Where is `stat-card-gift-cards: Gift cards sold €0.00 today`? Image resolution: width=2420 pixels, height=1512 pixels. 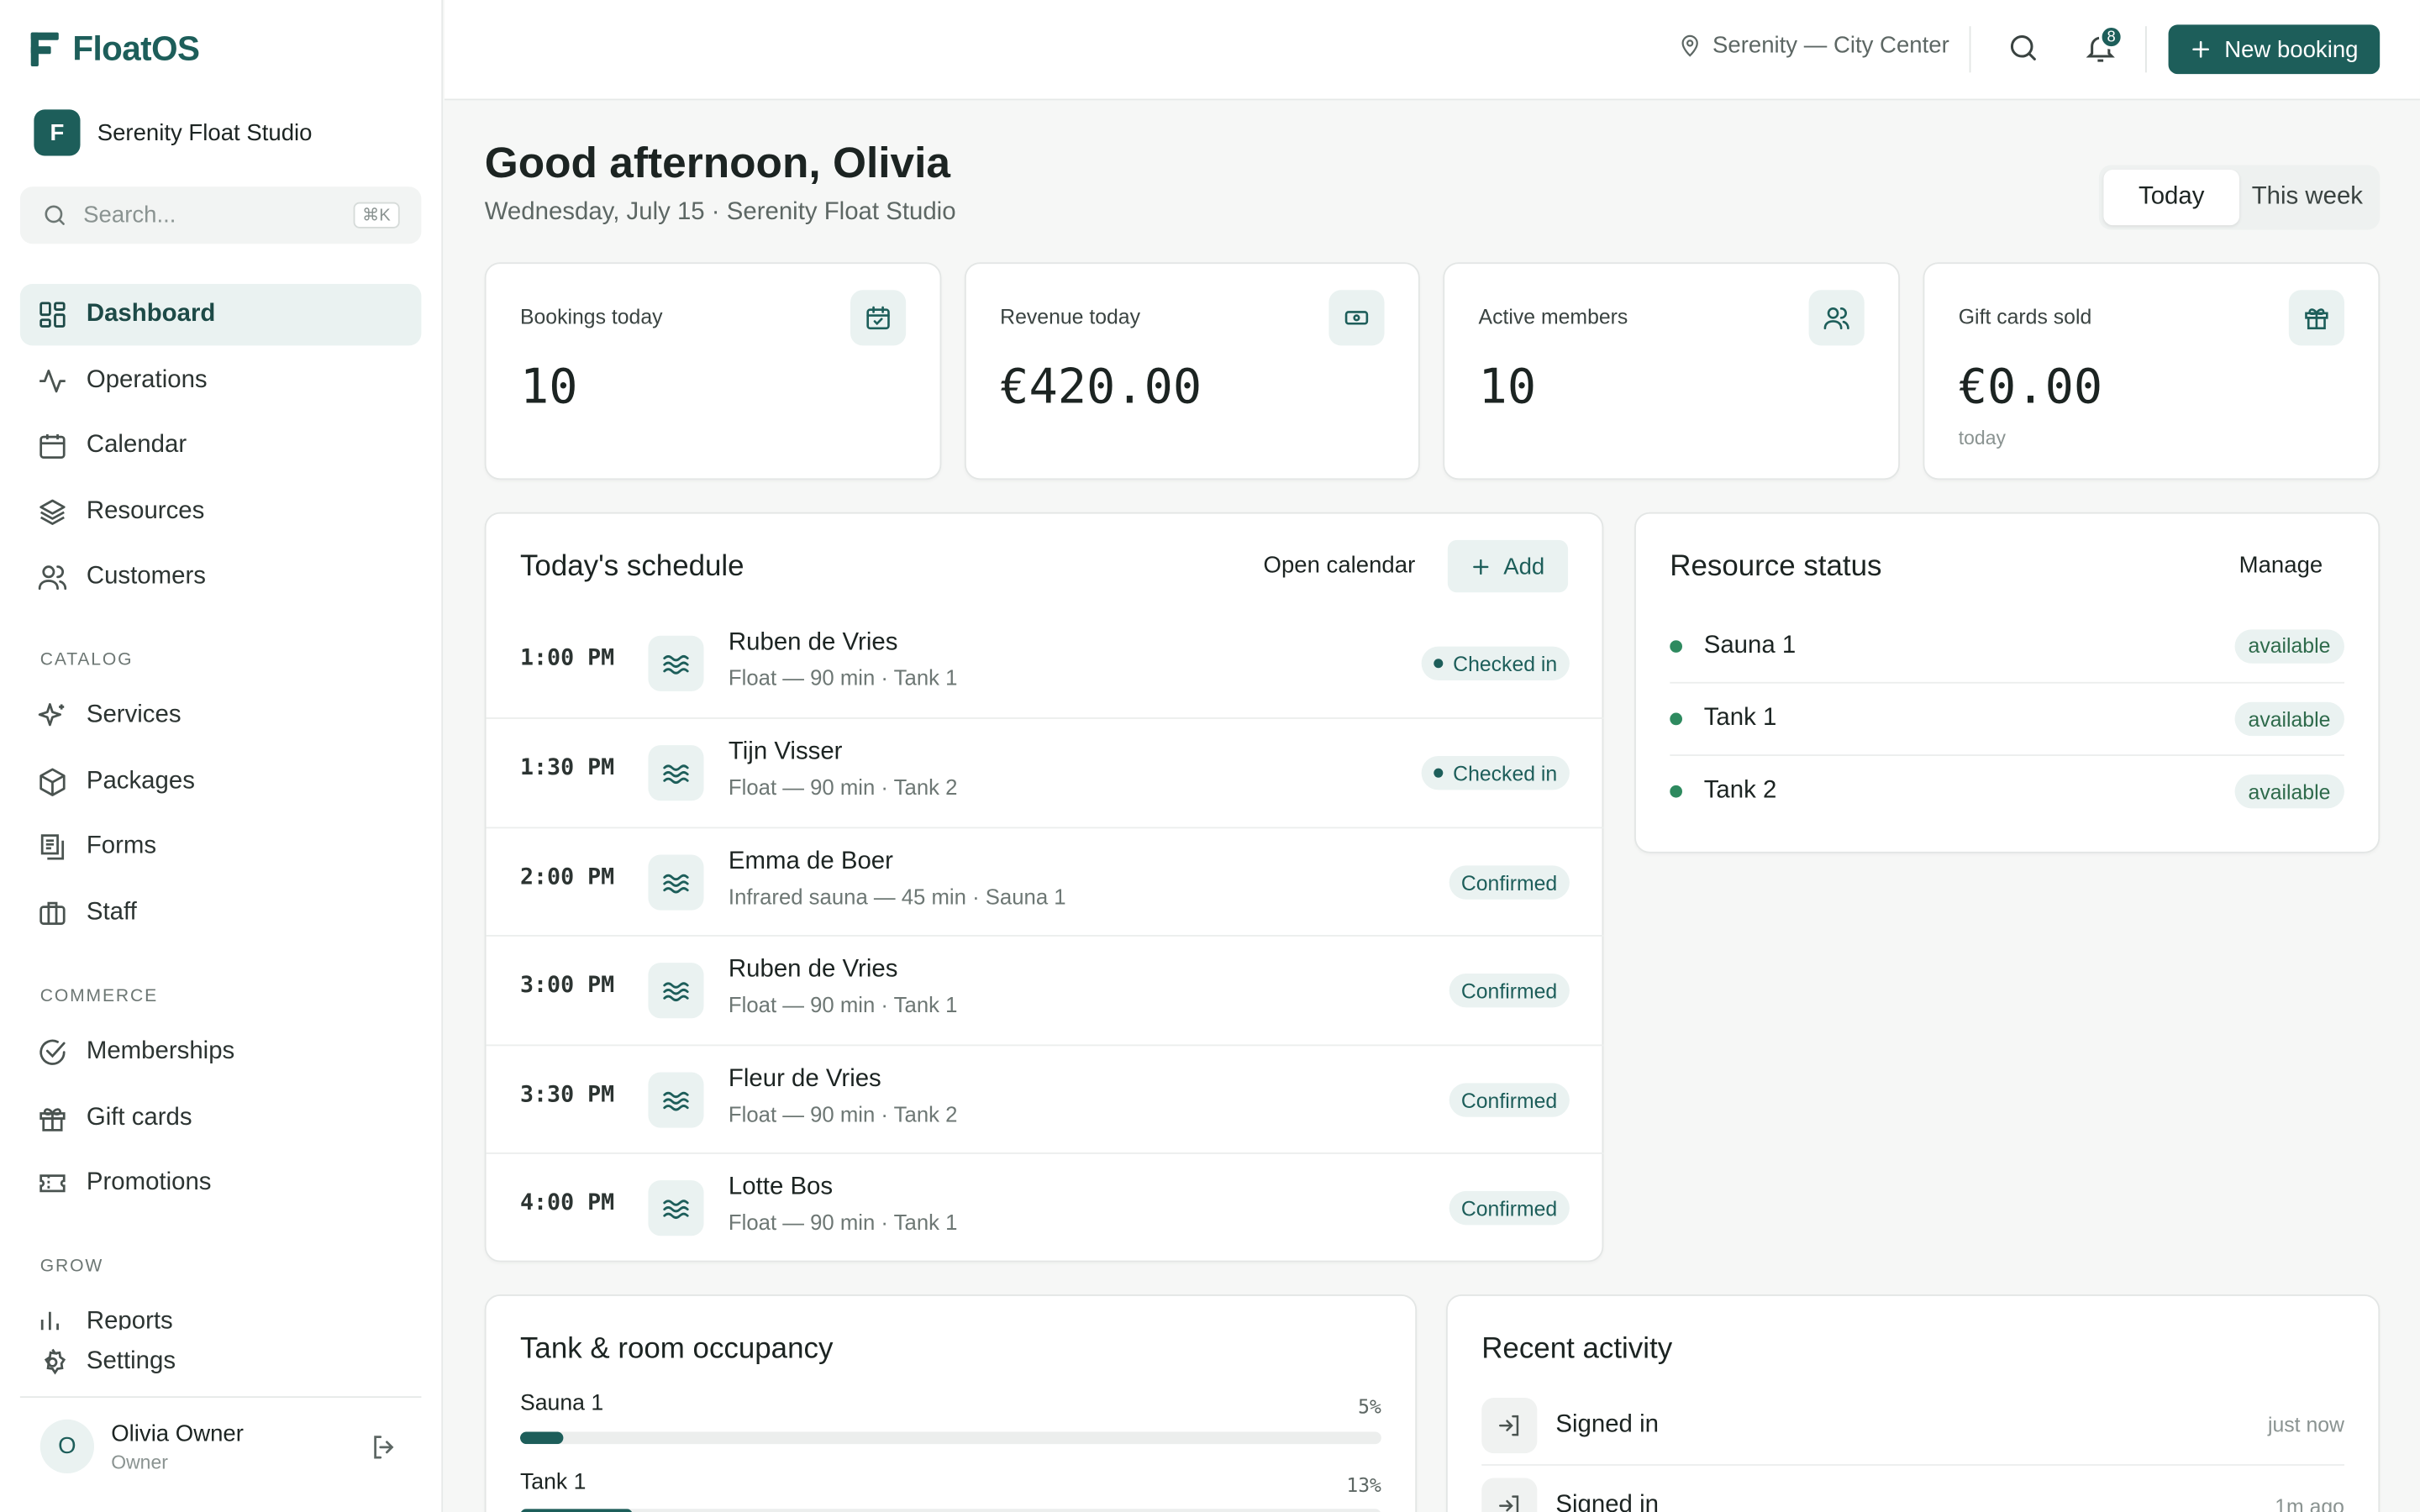 stat-card-gift-cards: Gift cards sold €0.00 today is located at coordinates (2152, 371).